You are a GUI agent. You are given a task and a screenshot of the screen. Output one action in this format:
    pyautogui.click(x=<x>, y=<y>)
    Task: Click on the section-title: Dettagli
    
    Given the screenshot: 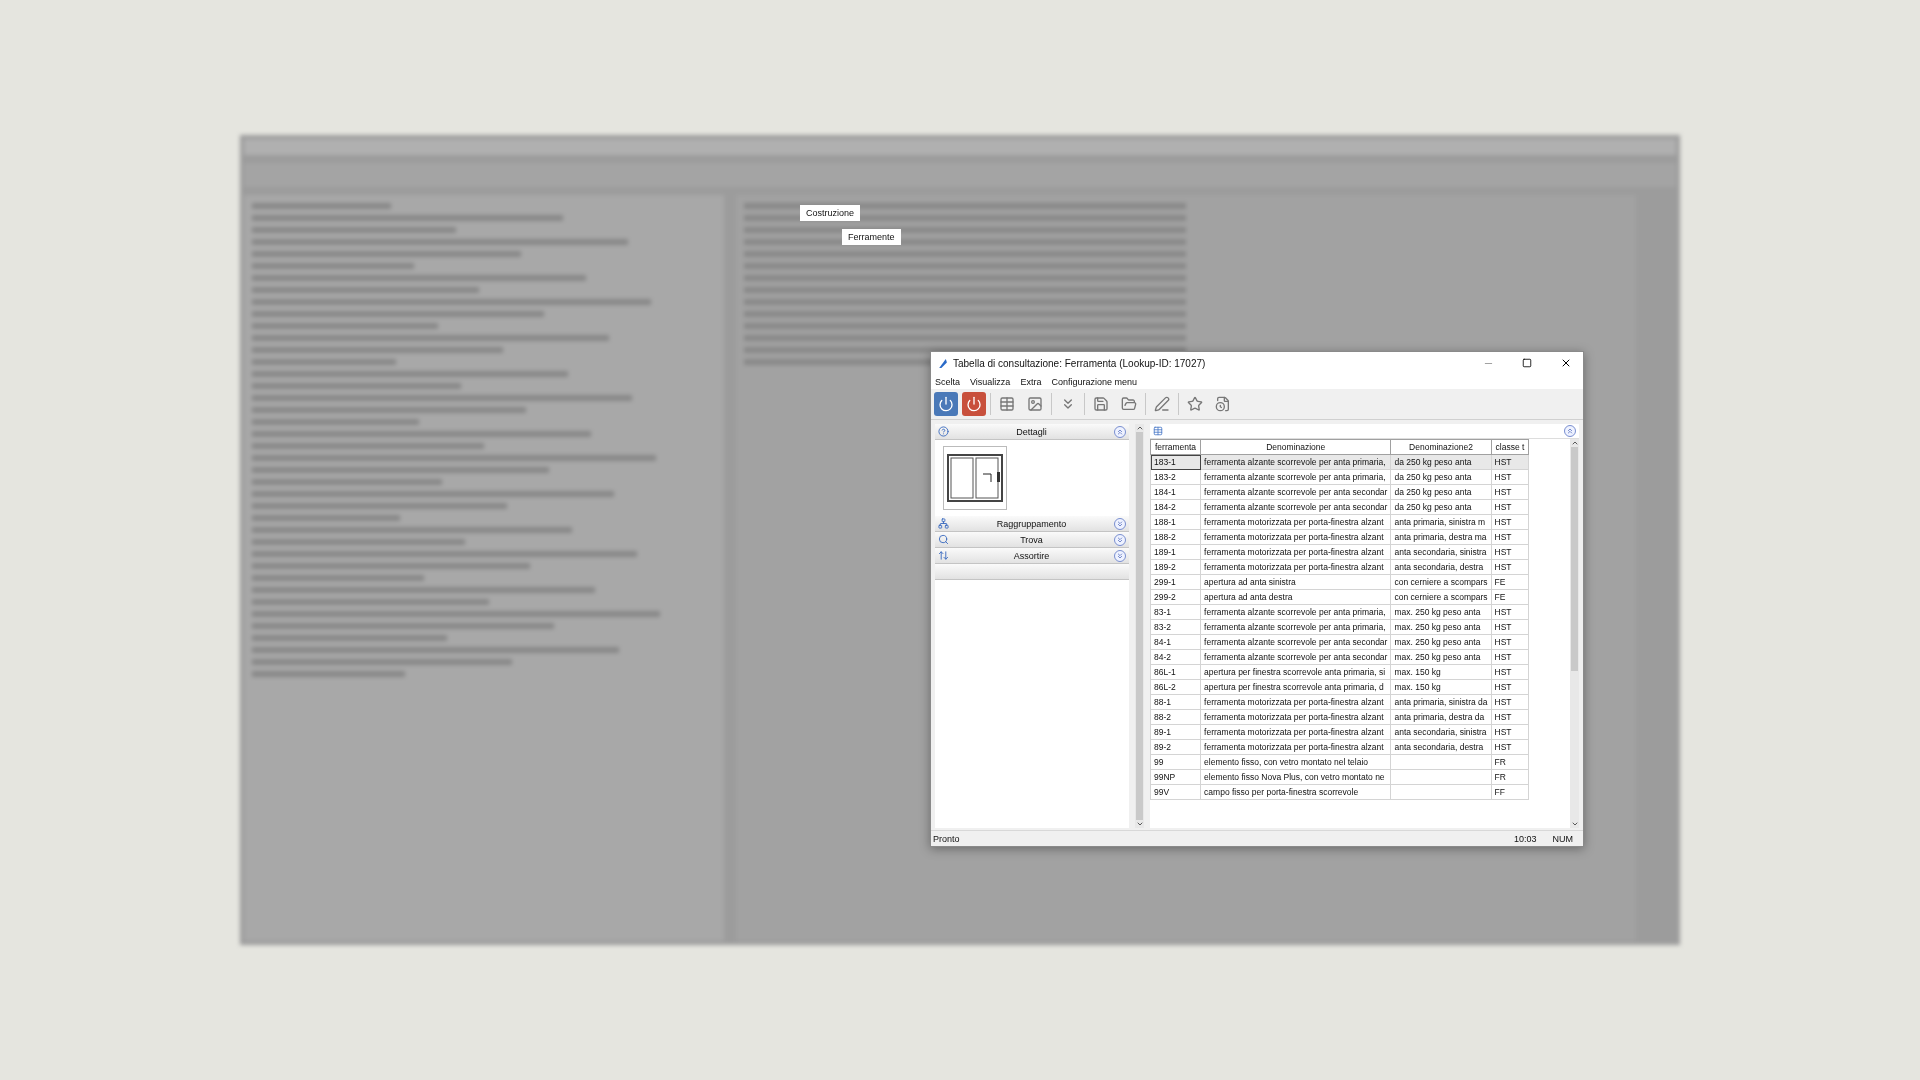 What is the action you would take?
    pyautogui.click(x=1031, y=431)
    